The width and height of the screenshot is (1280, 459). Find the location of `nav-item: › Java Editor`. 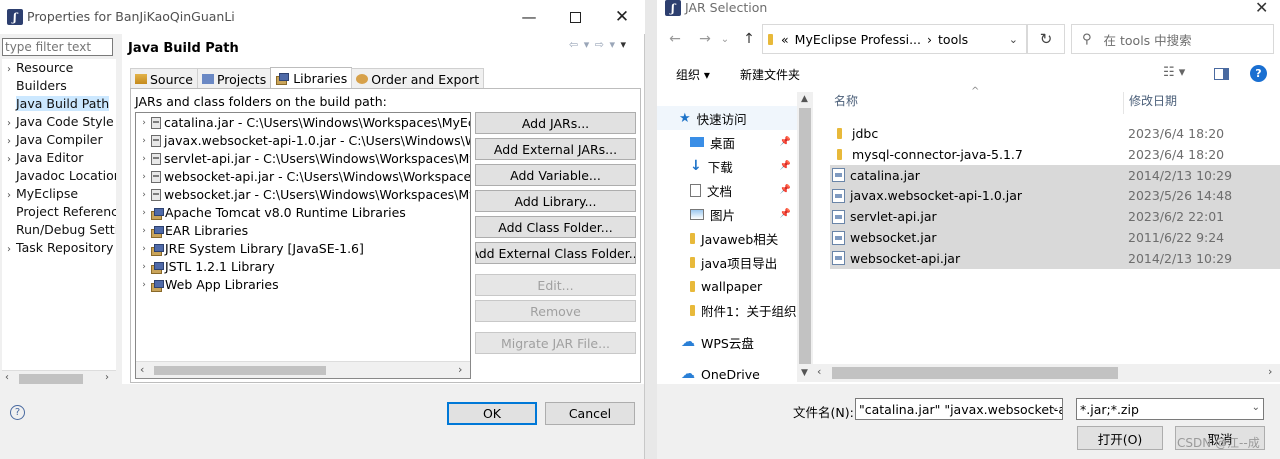

nav-item: › Java Editor is located at coordinates (59, 158).